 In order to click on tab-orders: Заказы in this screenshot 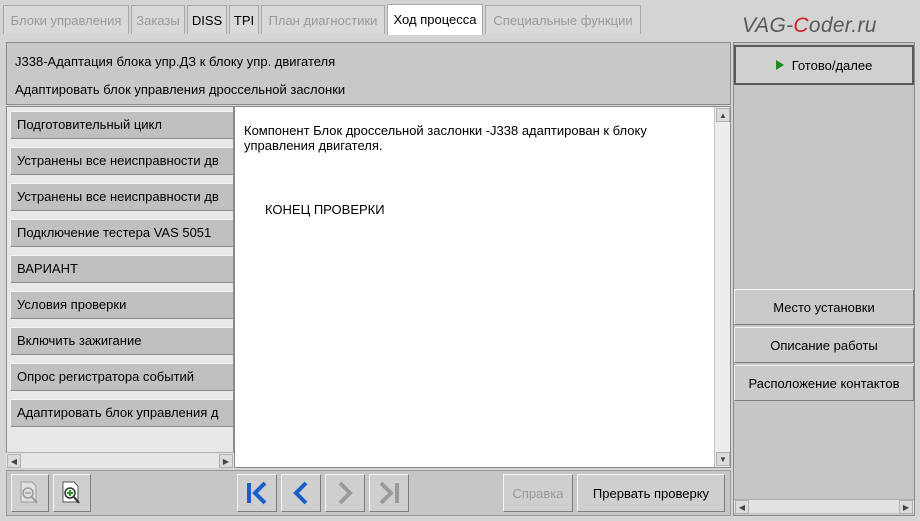, I will do `click(158, 19)`.